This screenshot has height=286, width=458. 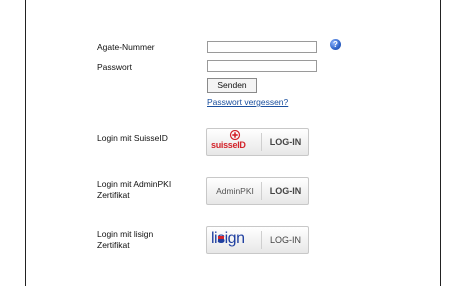 What do you see at coordinates (257, 191) in the screenshot?
I see `adminpki-login-button: AdminPKI LOG-IN` at bounding box center [257, 191].